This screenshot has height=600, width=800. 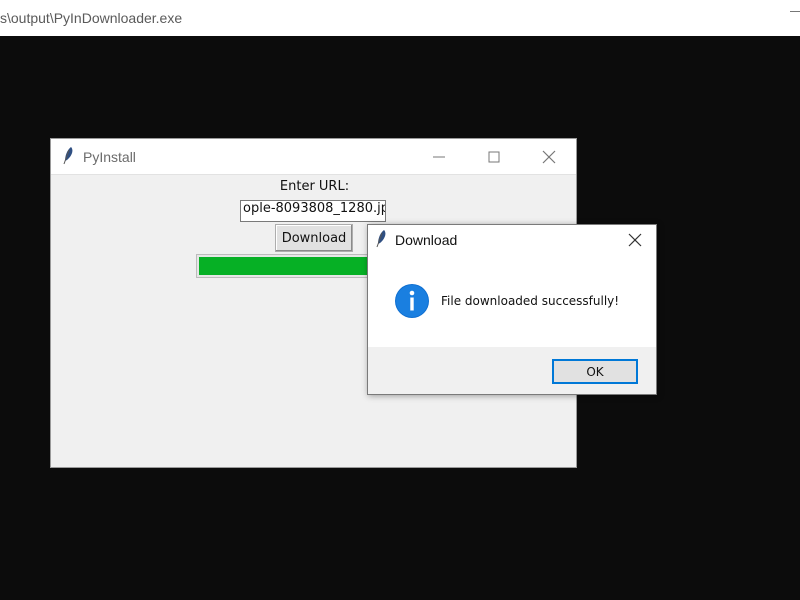 I want to click on url-label: Enter URL:, so click(x=314, y=186).